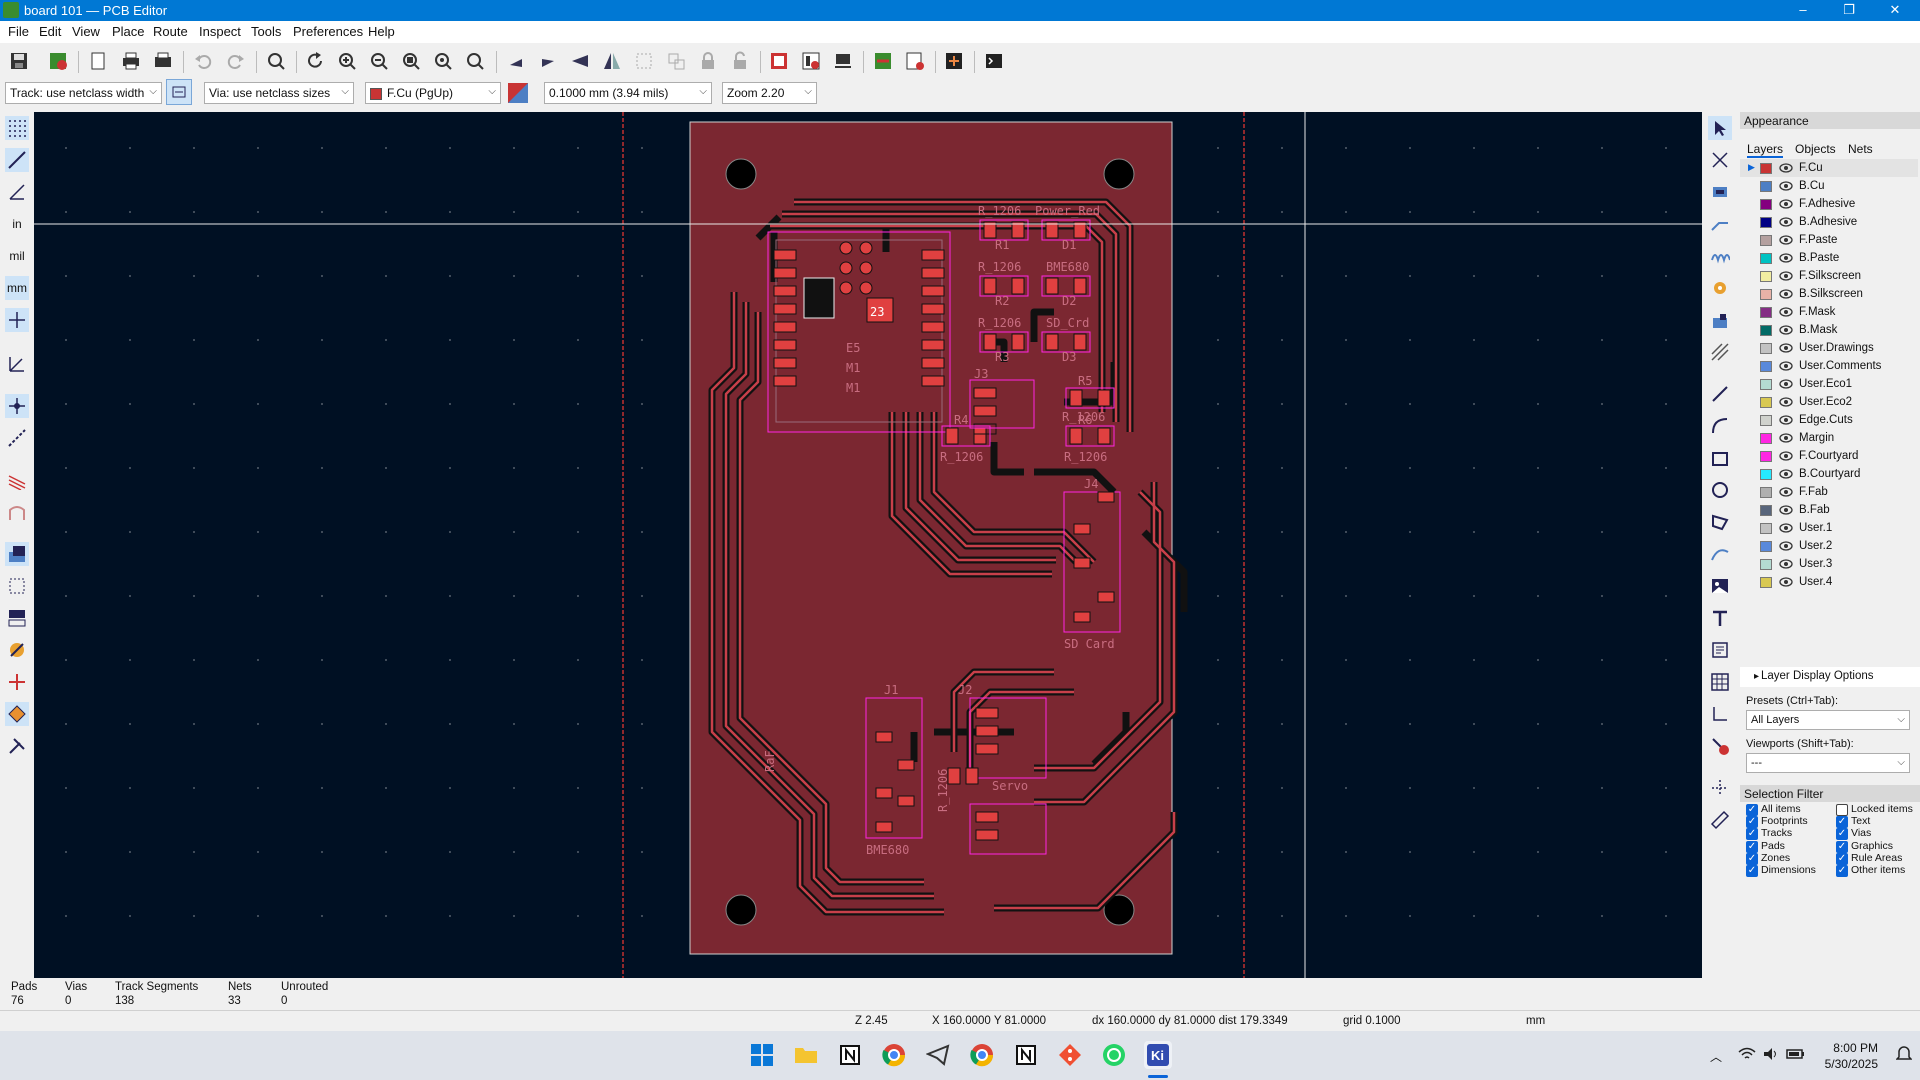  Describe the element at coordinates (17, 406) in the screenshot. I see `curved-ratsnest-icon` at that location.